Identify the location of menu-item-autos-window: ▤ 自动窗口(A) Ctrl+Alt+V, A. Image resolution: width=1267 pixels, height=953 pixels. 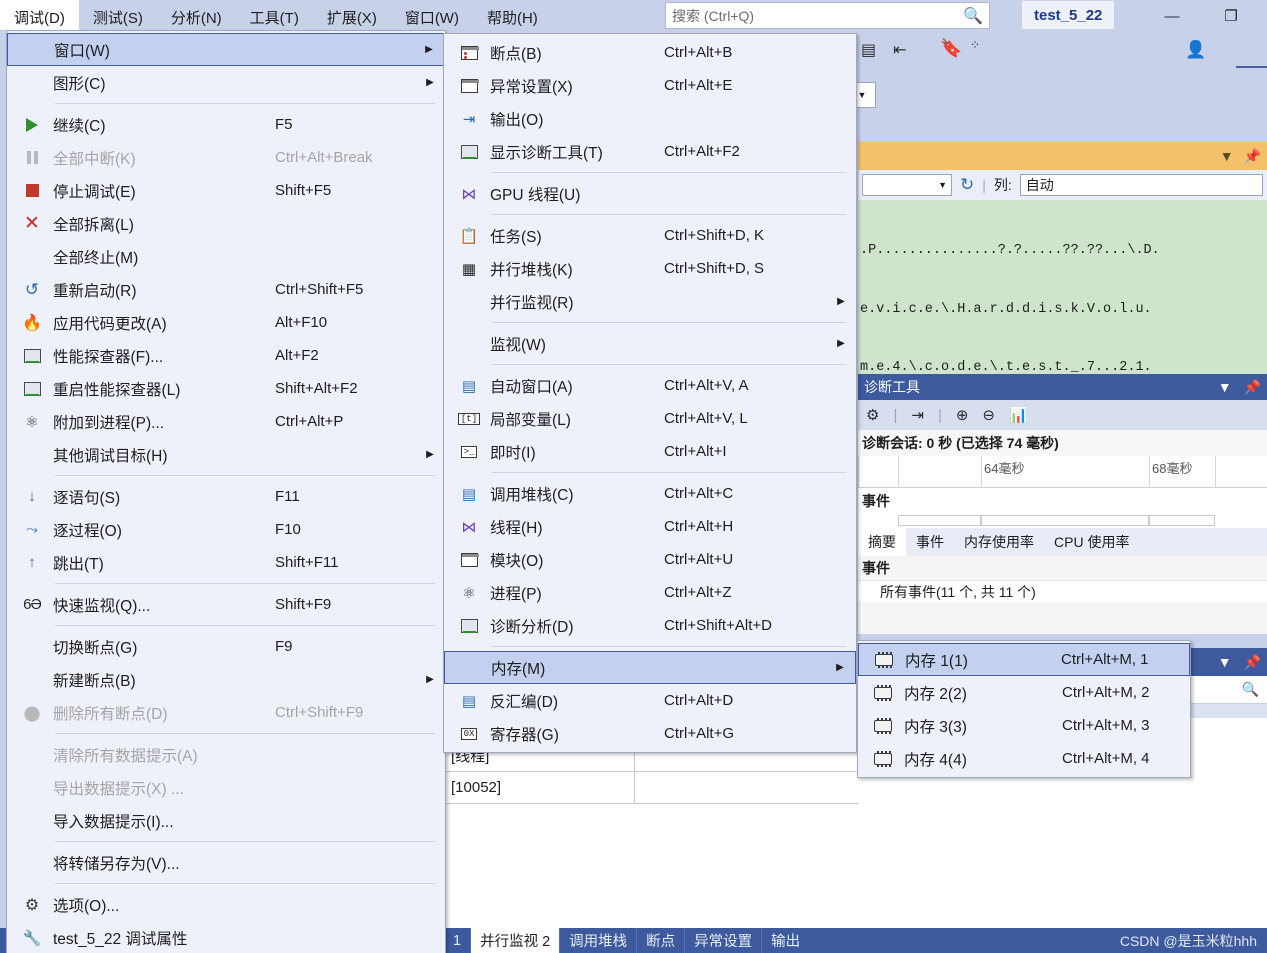
(650, 385).